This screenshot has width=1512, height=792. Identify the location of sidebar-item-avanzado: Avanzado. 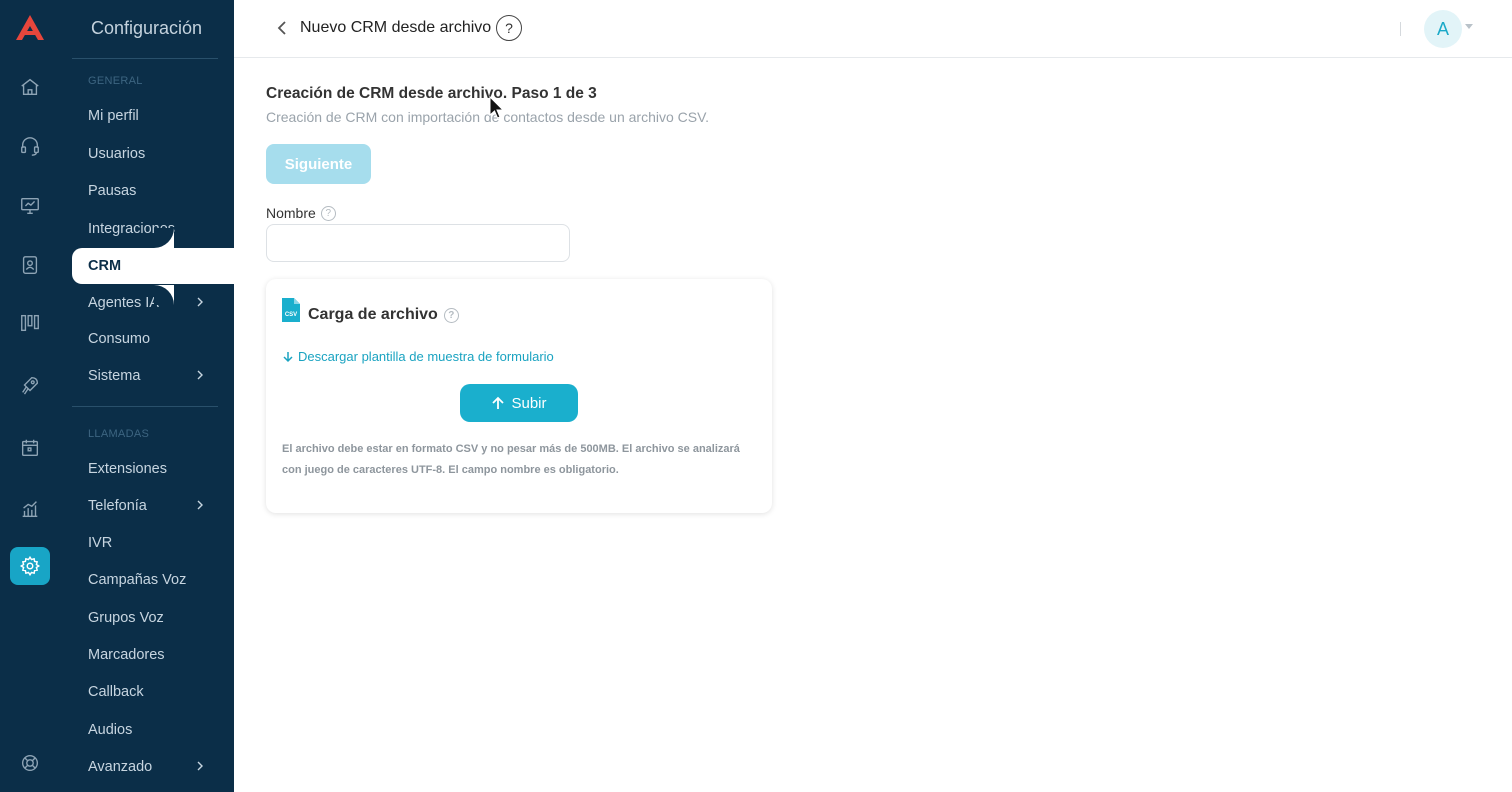
(153, 767).